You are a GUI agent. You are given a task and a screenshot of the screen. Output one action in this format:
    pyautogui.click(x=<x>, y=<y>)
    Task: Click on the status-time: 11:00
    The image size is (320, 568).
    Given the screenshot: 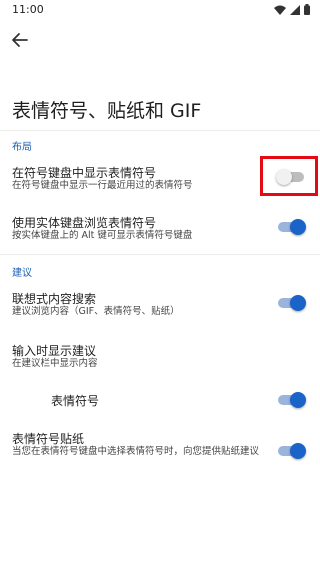 What is the action you would take?
    pyautogui.click(x=28, y=9)
    